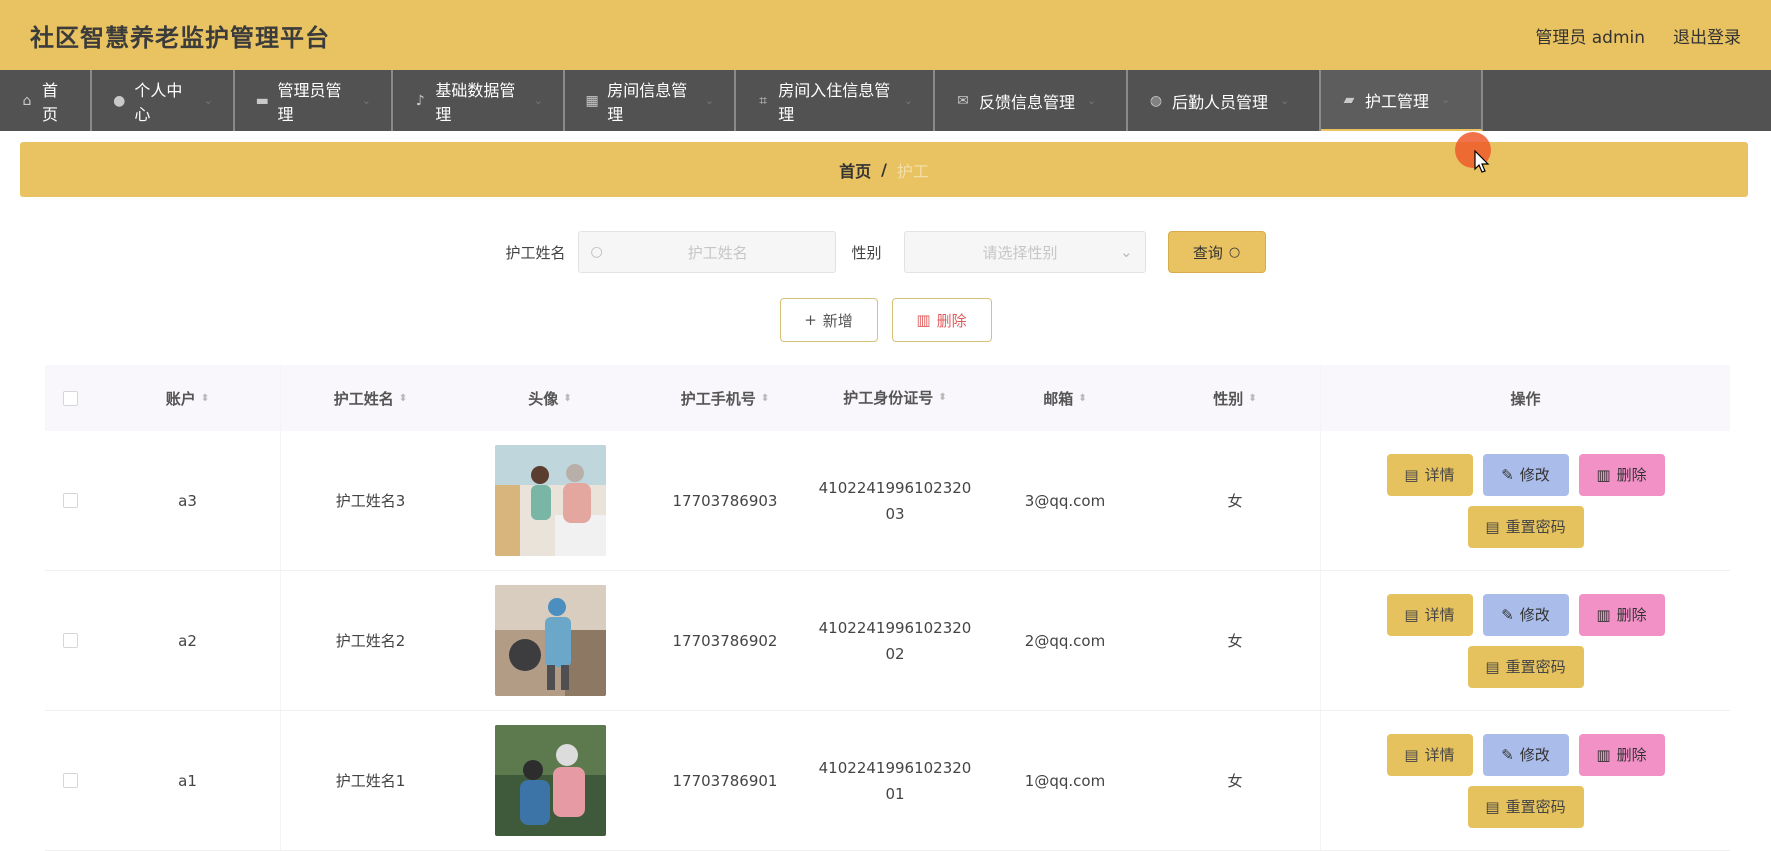 This screenshot has width=1771, height=851. I want to click on header-user-area: 管理员 admin 退出登录, so click(1638, 35).